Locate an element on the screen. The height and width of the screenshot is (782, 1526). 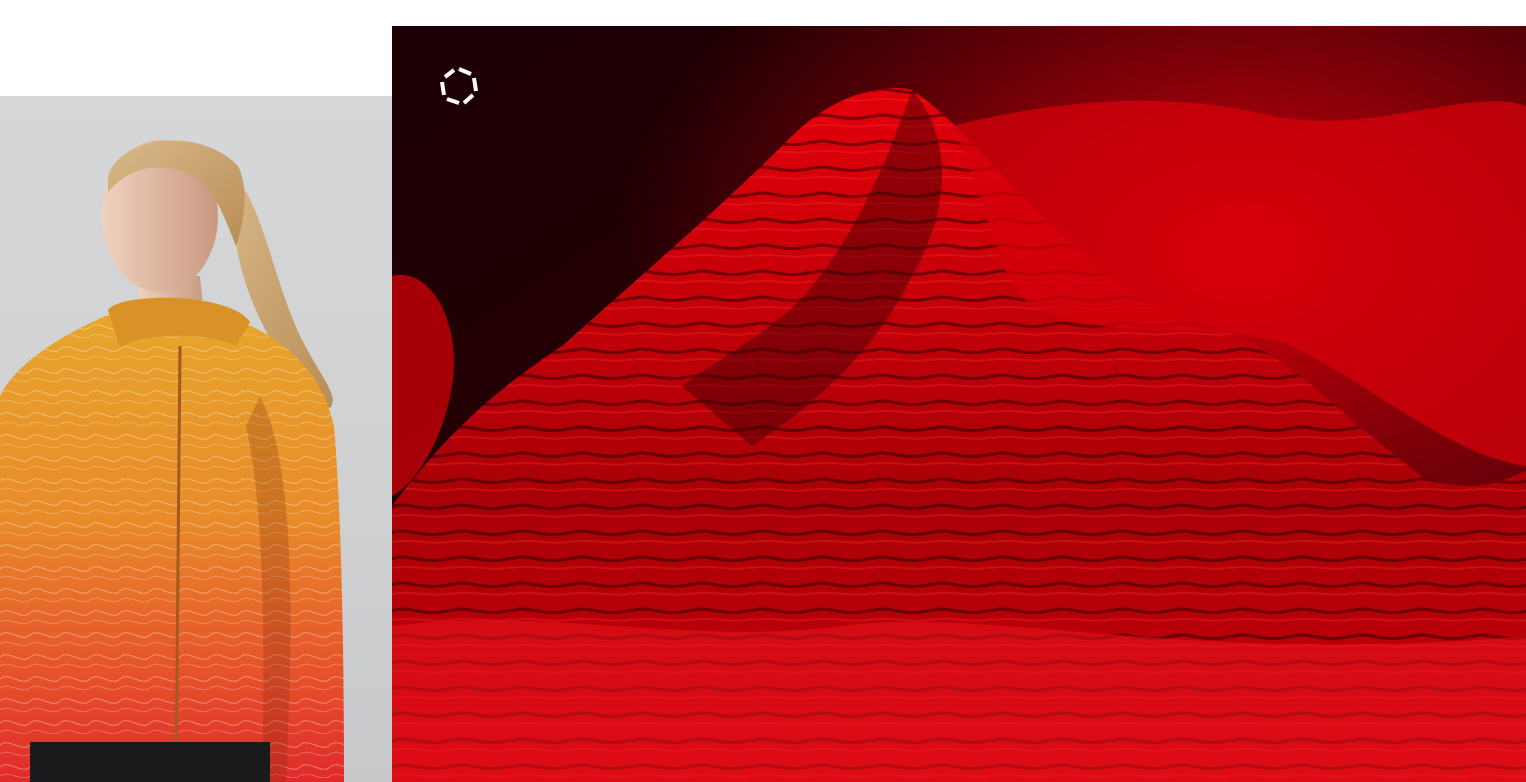
loading-ring-icon is located at coordinates (459, 86).